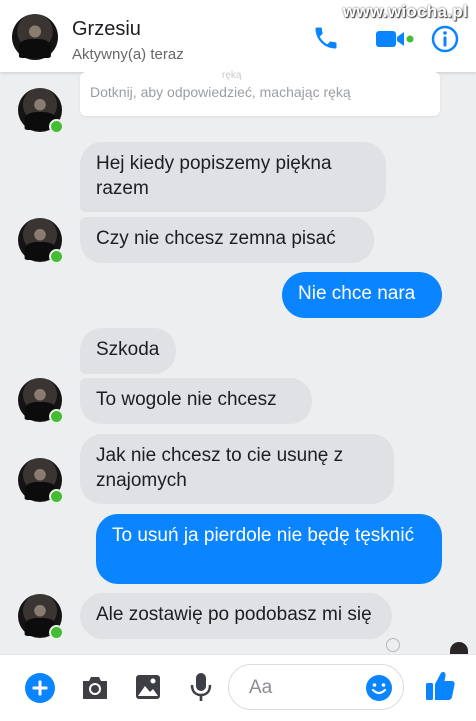  Describe the element at coordinates (238, 687) in the screenshot. I see `composer-bar` at that location.